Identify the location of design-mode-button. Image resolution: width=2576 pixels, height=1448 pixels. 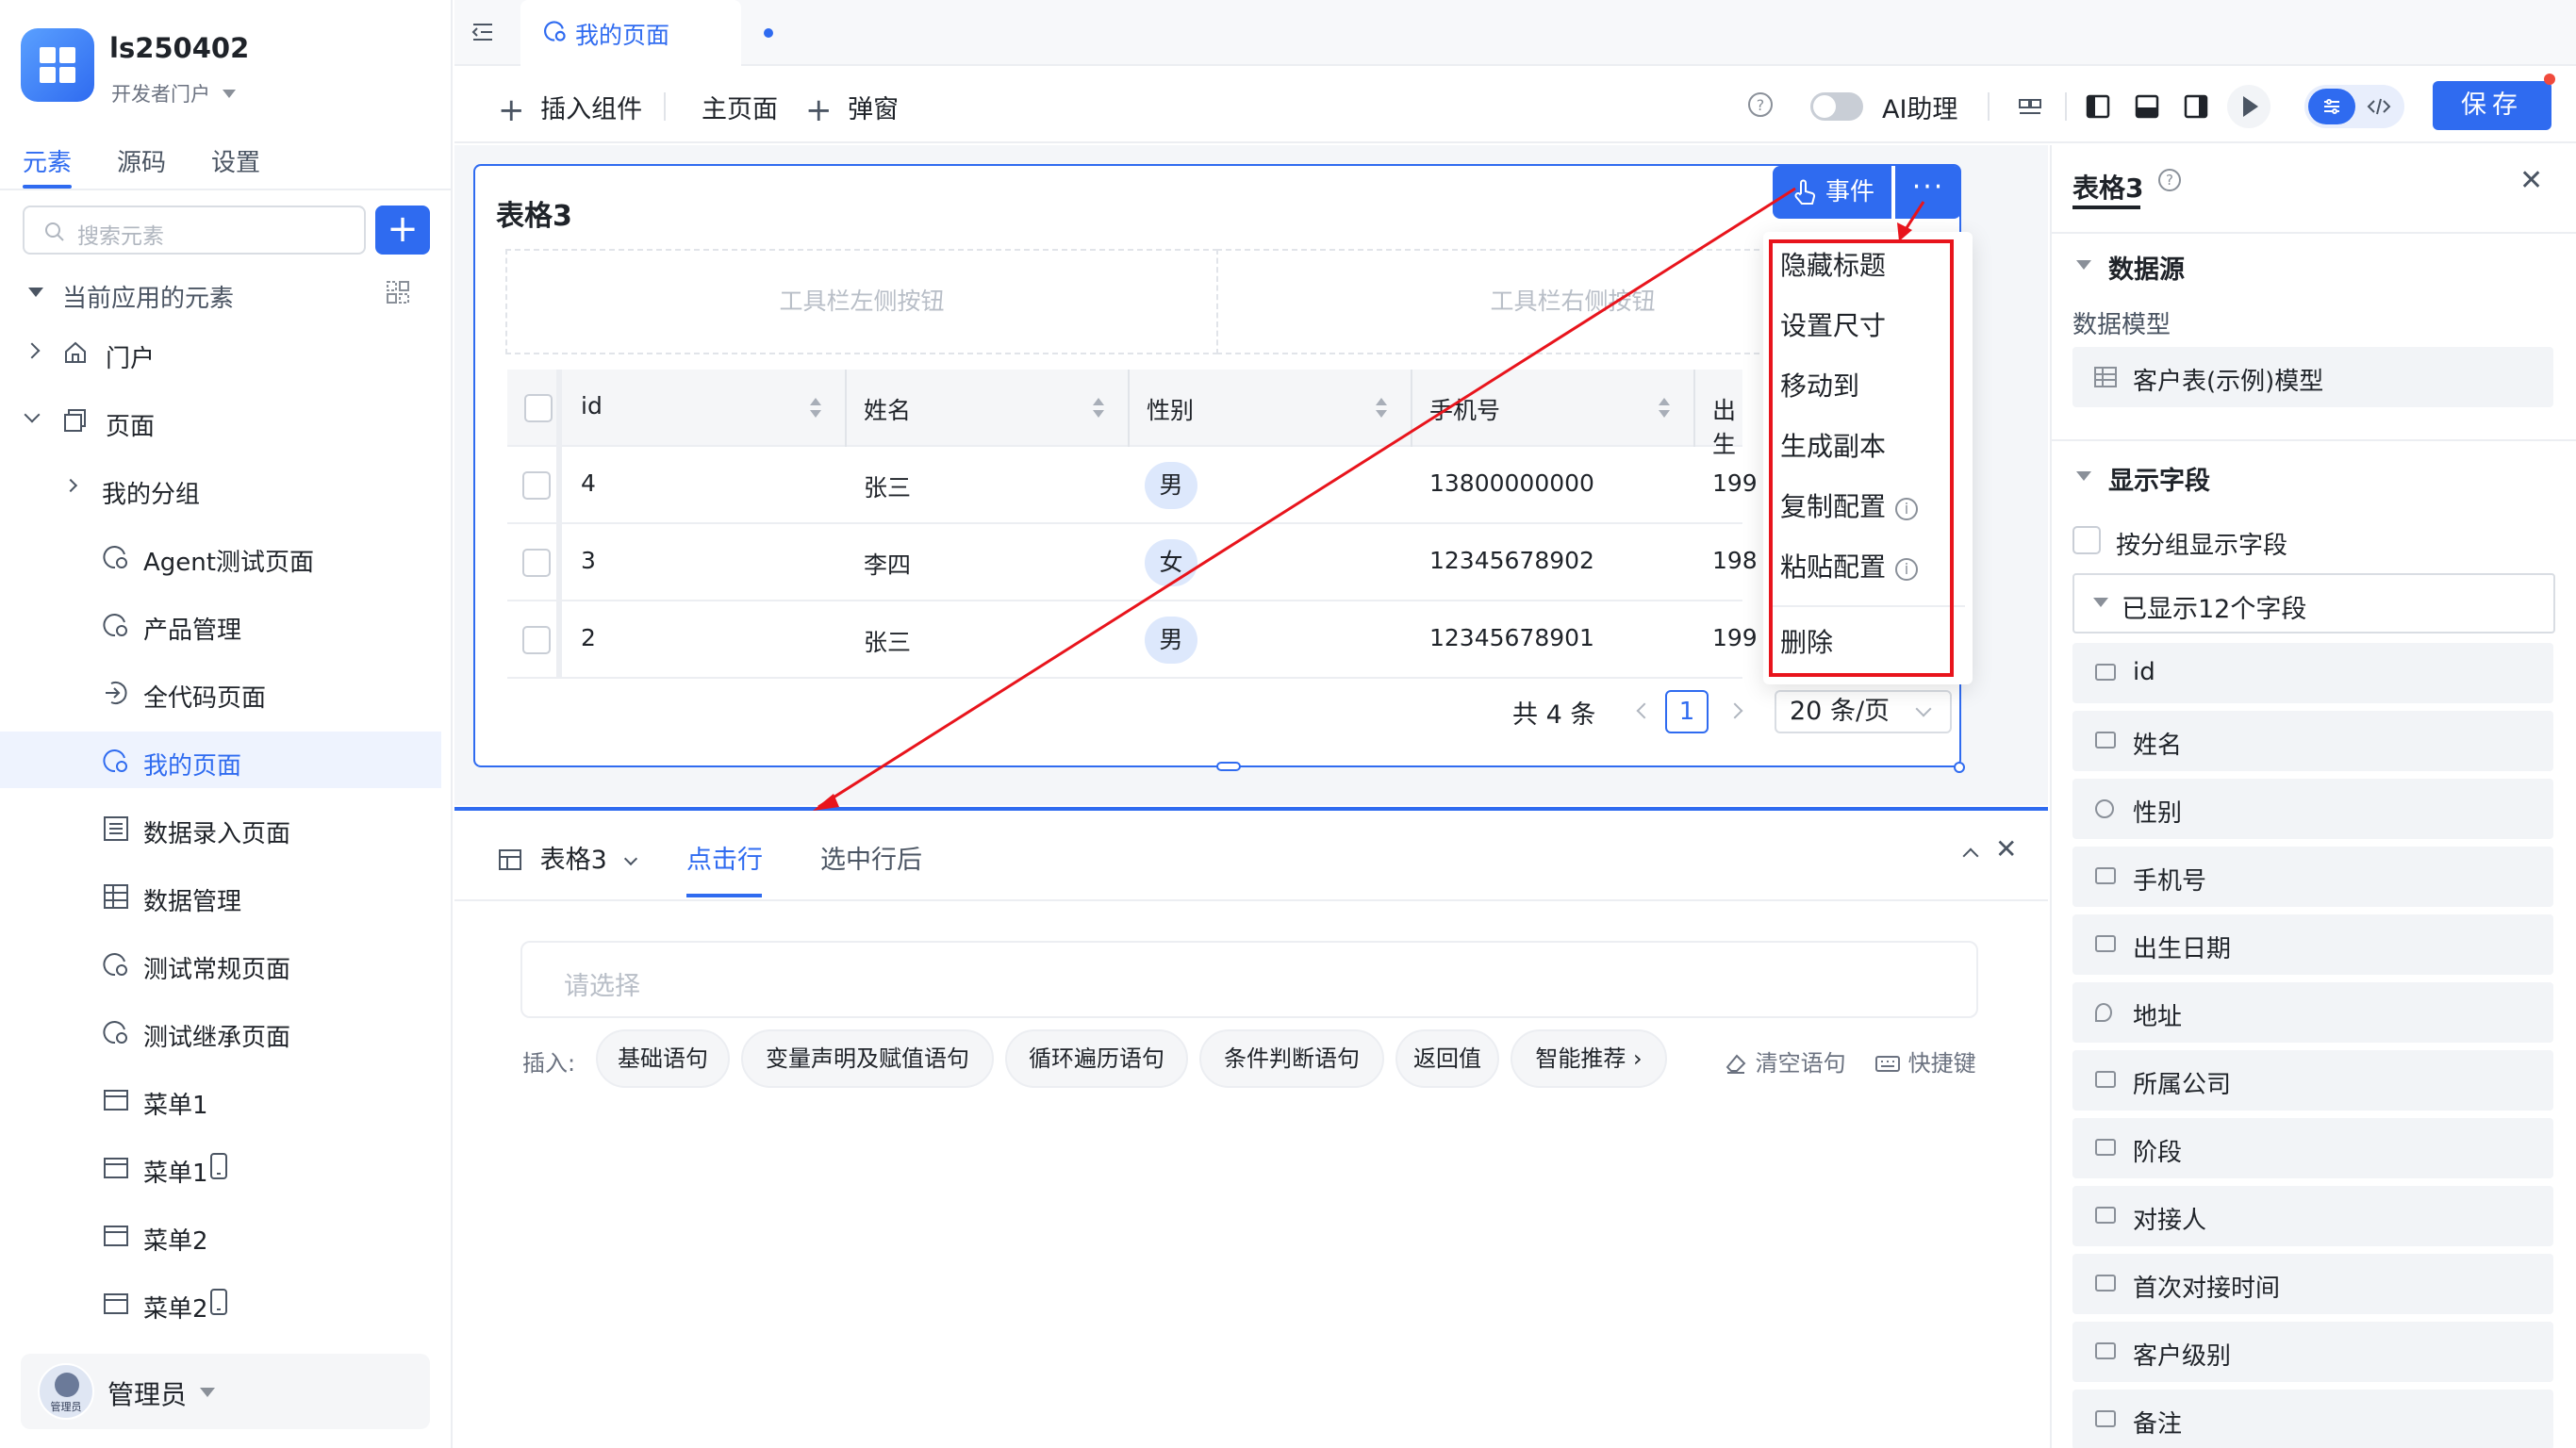
(2331, 106).